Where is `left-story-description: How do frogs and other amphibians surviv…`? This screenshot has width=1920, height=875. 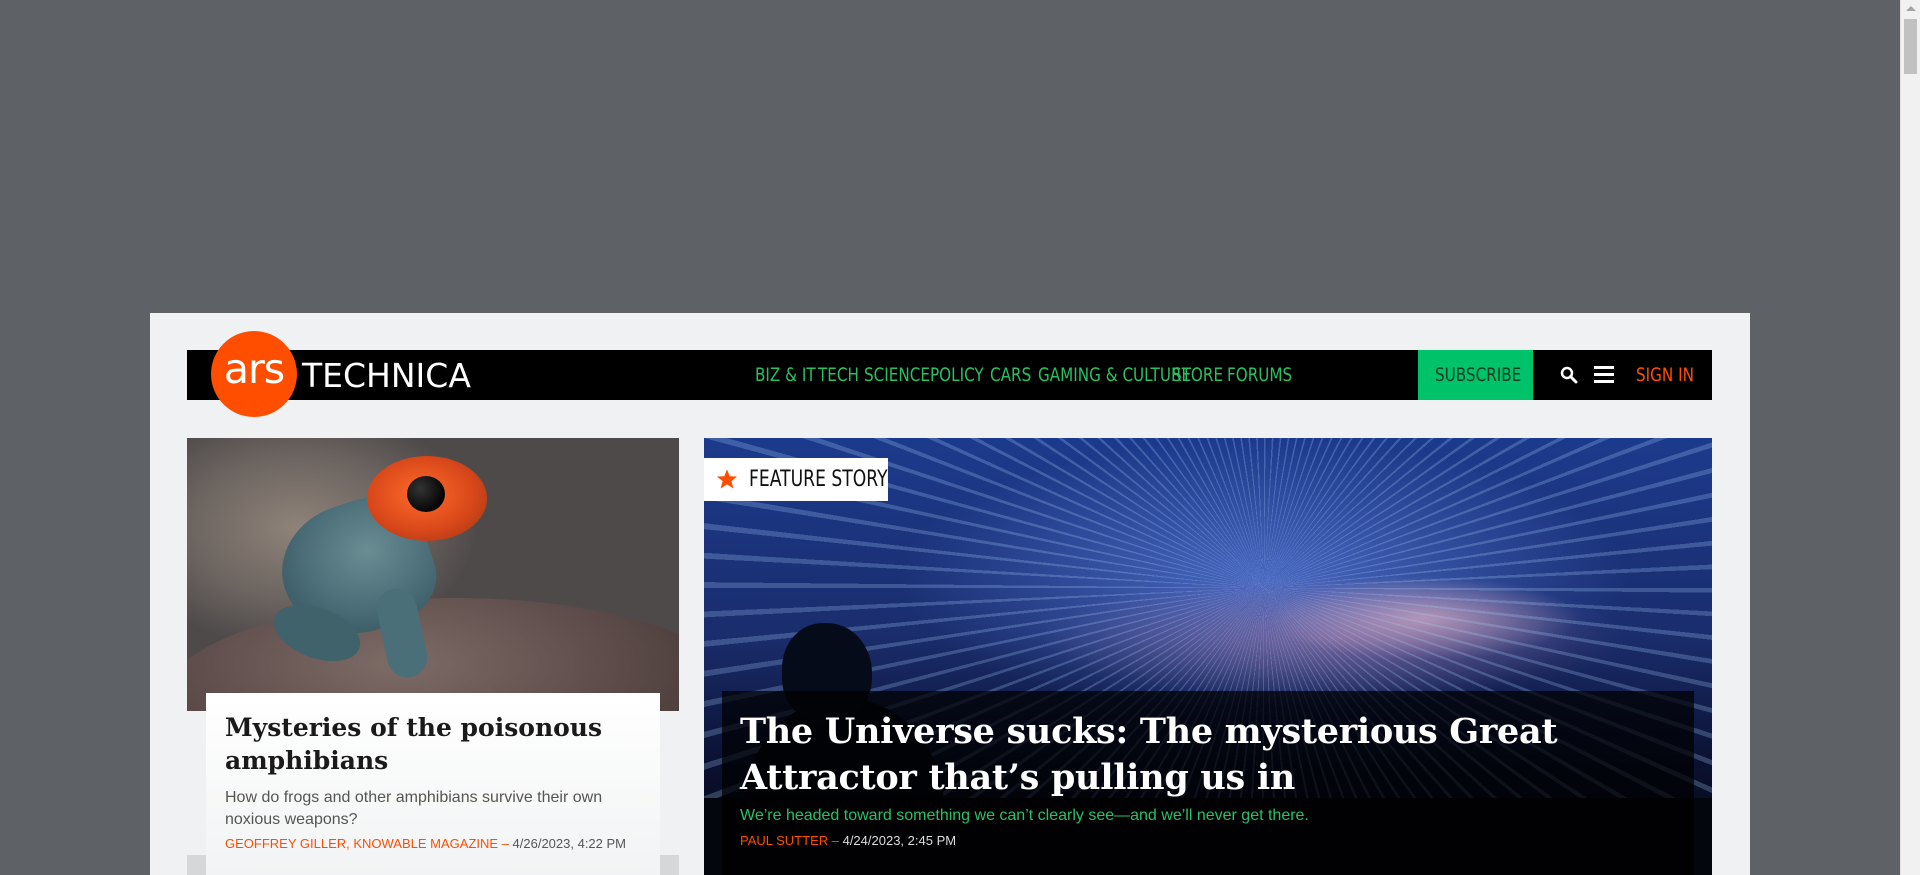 left-story-description: How do frogs and other amphibians surviv… is located at coordinates (414, 808).